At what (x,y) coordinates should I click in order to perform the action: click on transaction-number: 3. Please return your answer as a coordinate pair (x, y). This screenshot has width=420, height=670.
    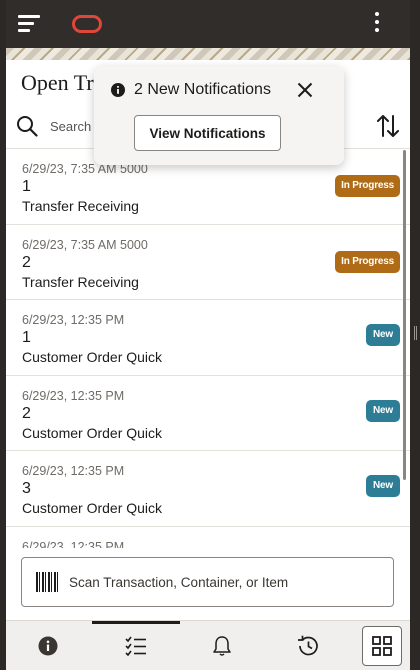
    Looking at the image, I should click on (26, 488).